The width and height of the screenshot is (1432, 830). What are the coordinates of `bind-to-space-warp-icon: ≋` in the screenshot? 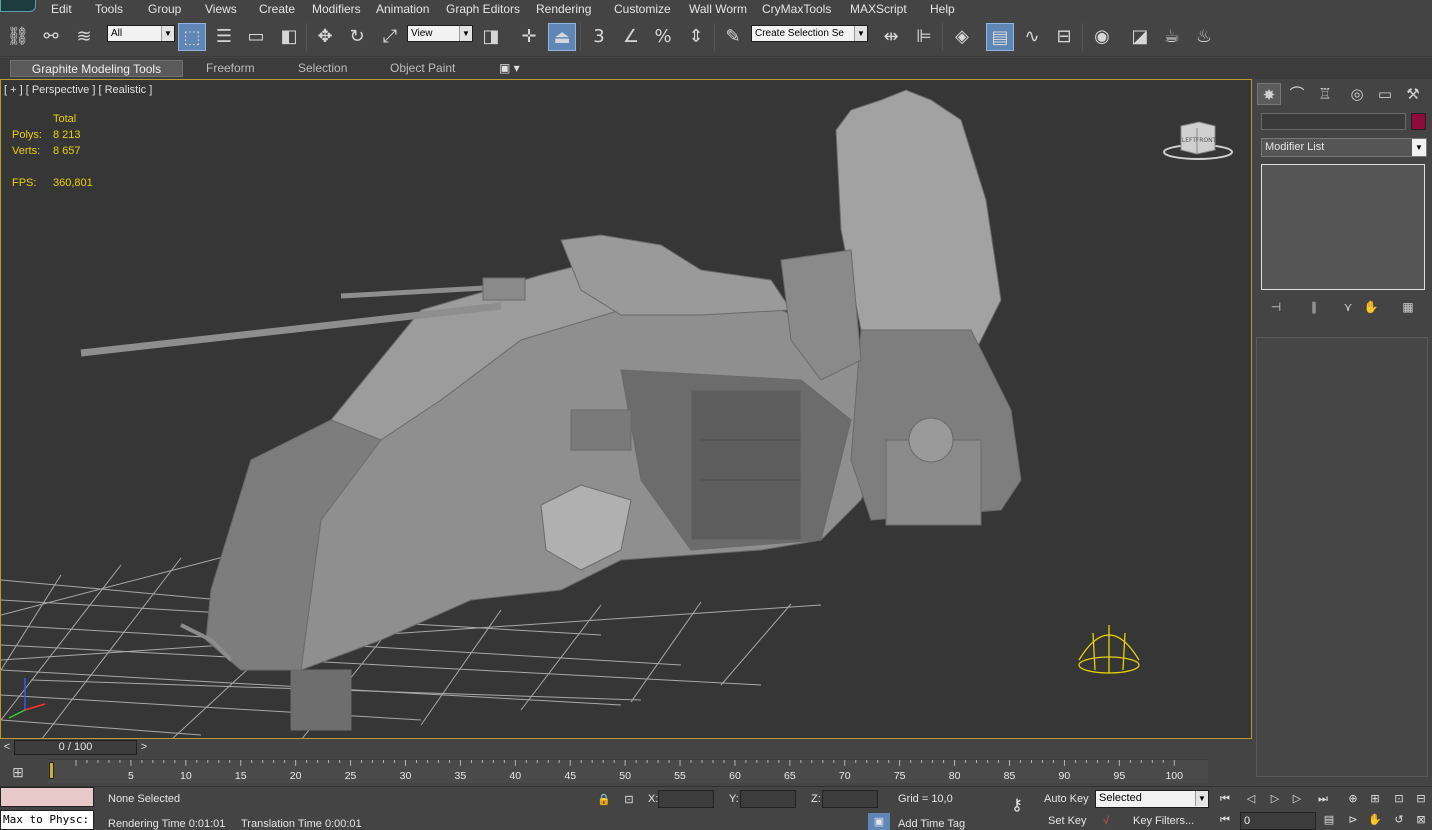 It's located at (84, 37).